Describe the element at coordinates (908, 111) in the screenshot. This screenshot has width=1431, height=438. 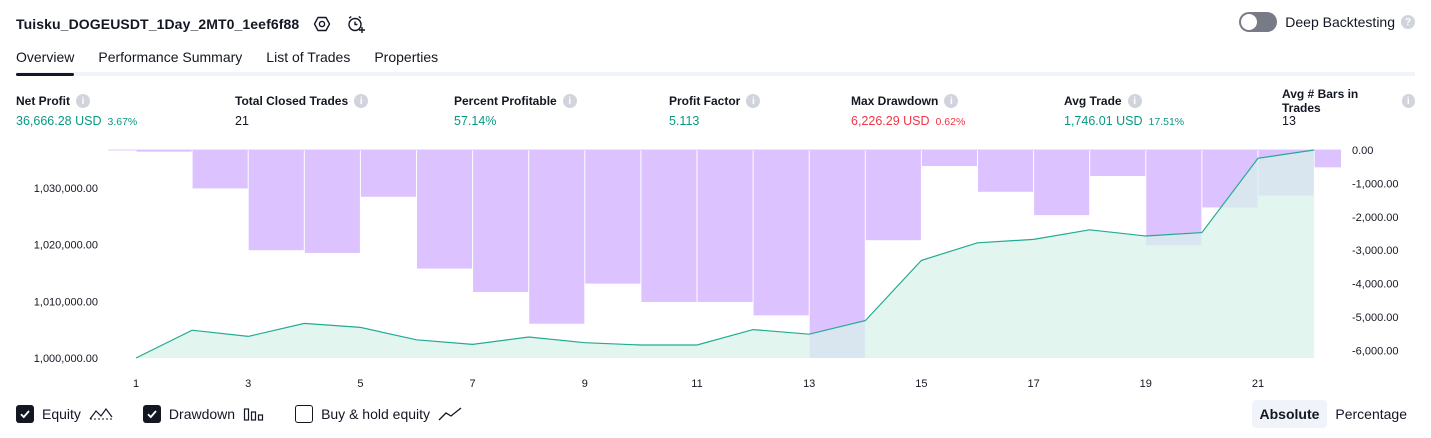
I see `metric-max-drawdown: Max Drawdown i 6,226.29 USD 0.62%` at that location.